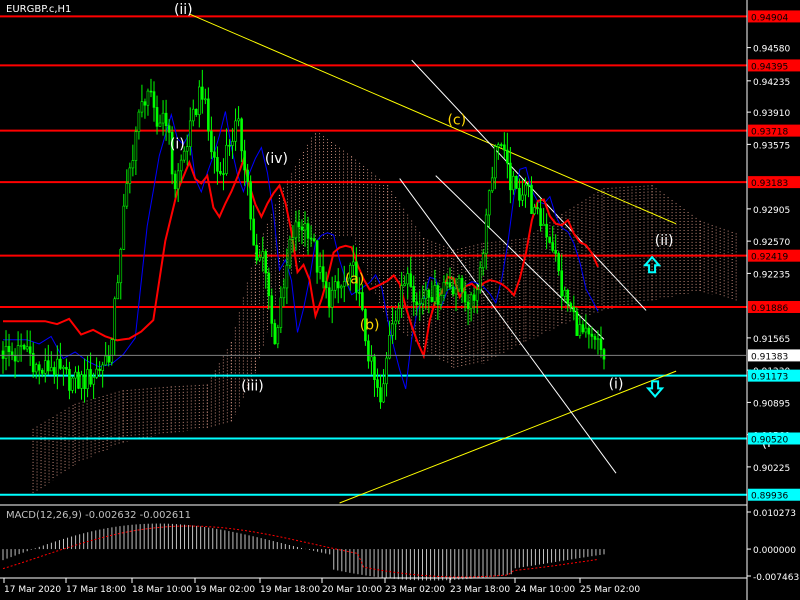  I want to click on time-tick-label: 23 Mar 18:00, so click(480, 590).